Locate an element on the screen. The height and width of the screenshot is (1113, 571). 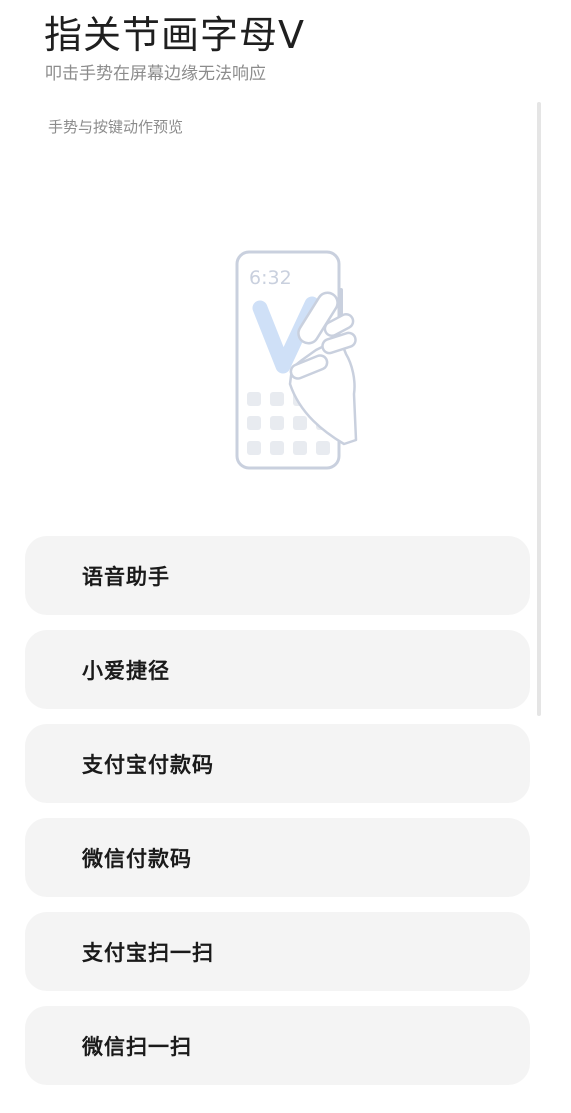
option-label: 语音助手 is located at coordinates (126, 576).